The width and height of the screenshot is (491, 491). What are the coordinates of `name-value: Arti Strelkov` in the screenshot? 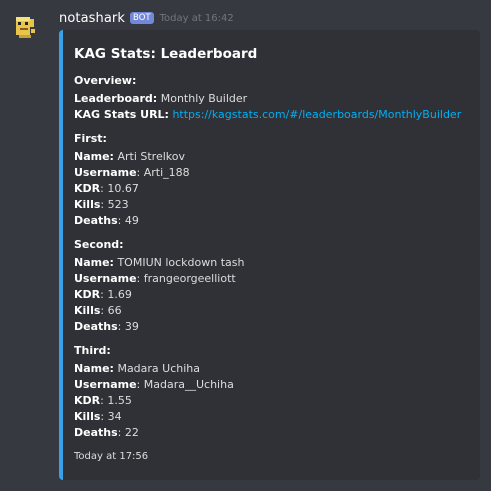 It's located at (151, 156).